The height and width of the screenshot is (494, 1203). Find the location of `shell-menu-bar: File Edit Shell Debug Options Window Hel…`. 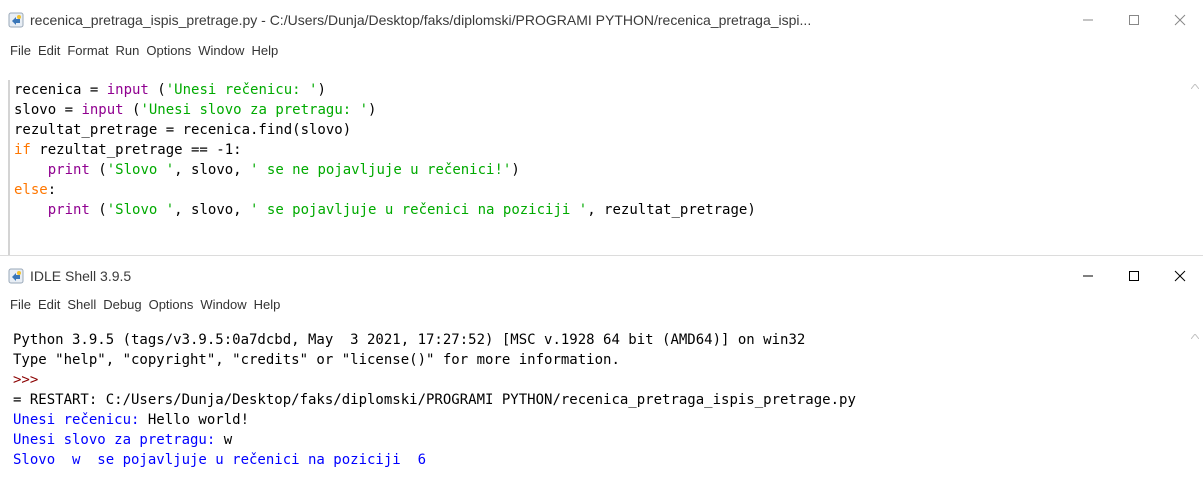

shell-menu-bar: File Edit Shell Debug Options Window Hel… is located at coordinates (601, 304).